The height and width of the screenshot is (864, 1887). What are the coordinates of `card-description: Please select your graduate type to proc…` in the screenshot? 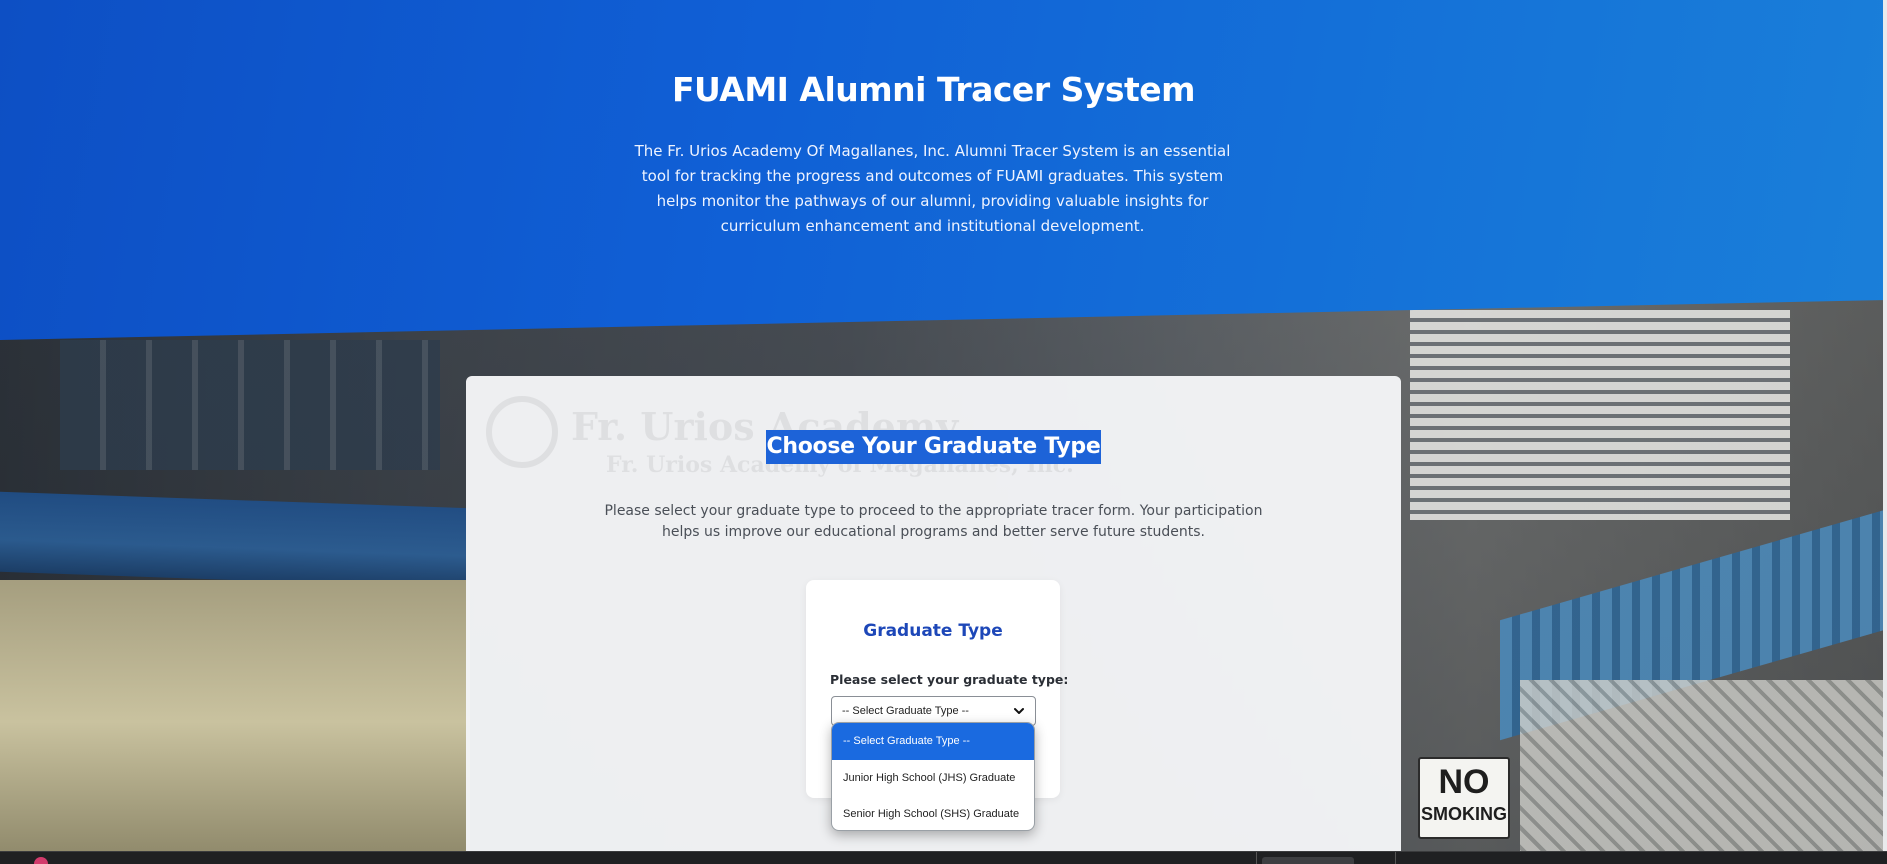 It's located at (933, 521).